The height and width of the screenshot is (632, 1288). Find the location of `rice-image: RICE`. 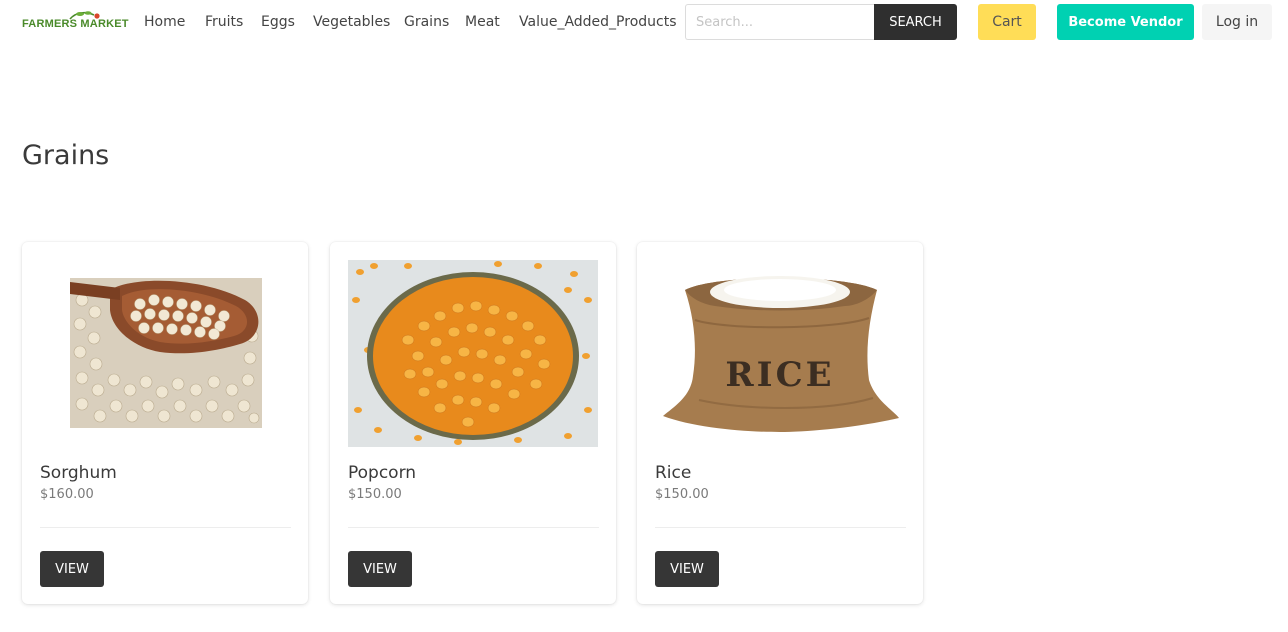

rice-image: RICE is located at coordinates (780, 353).